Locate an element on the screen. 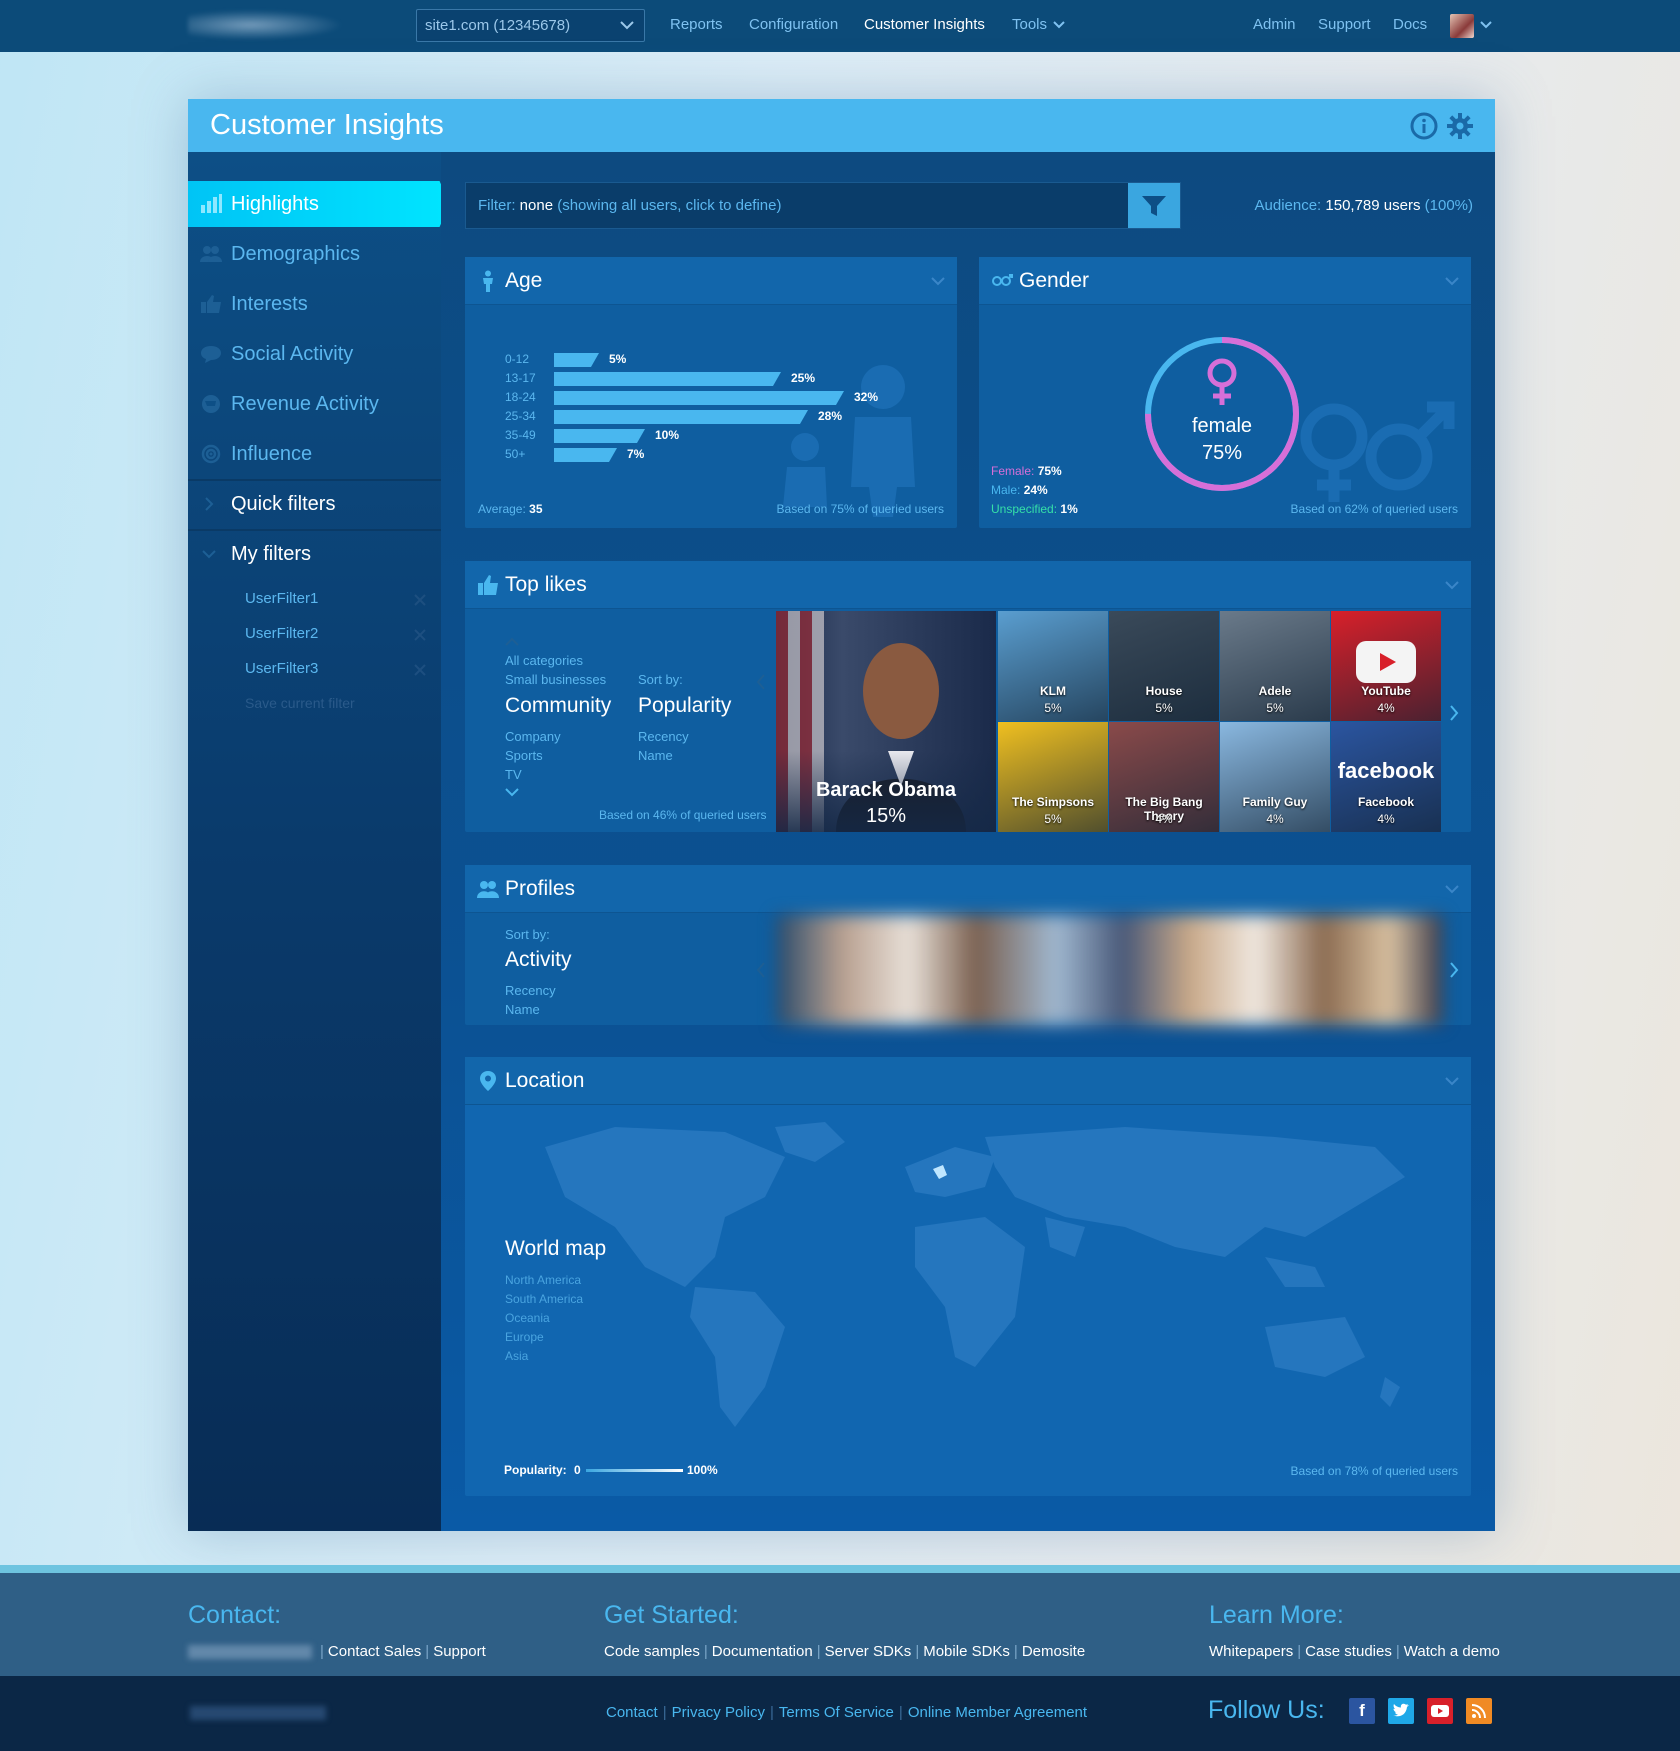 The height and width of the screenshot is (1751, 1680). panel-header: Location is located at coordinates (968, 1081).